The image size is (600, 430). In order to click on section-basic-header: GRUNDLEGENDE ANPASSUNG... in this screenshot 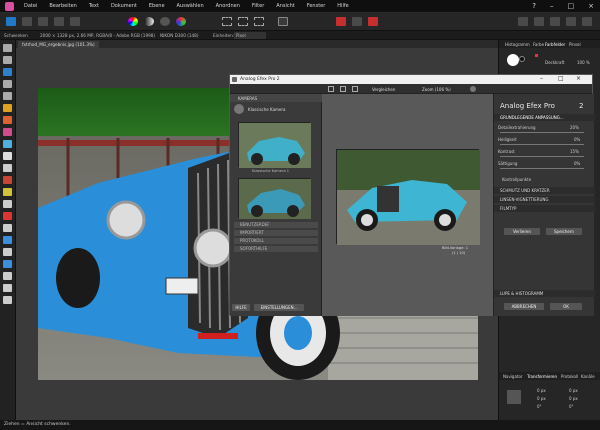, I will do `click(544, 117)`.